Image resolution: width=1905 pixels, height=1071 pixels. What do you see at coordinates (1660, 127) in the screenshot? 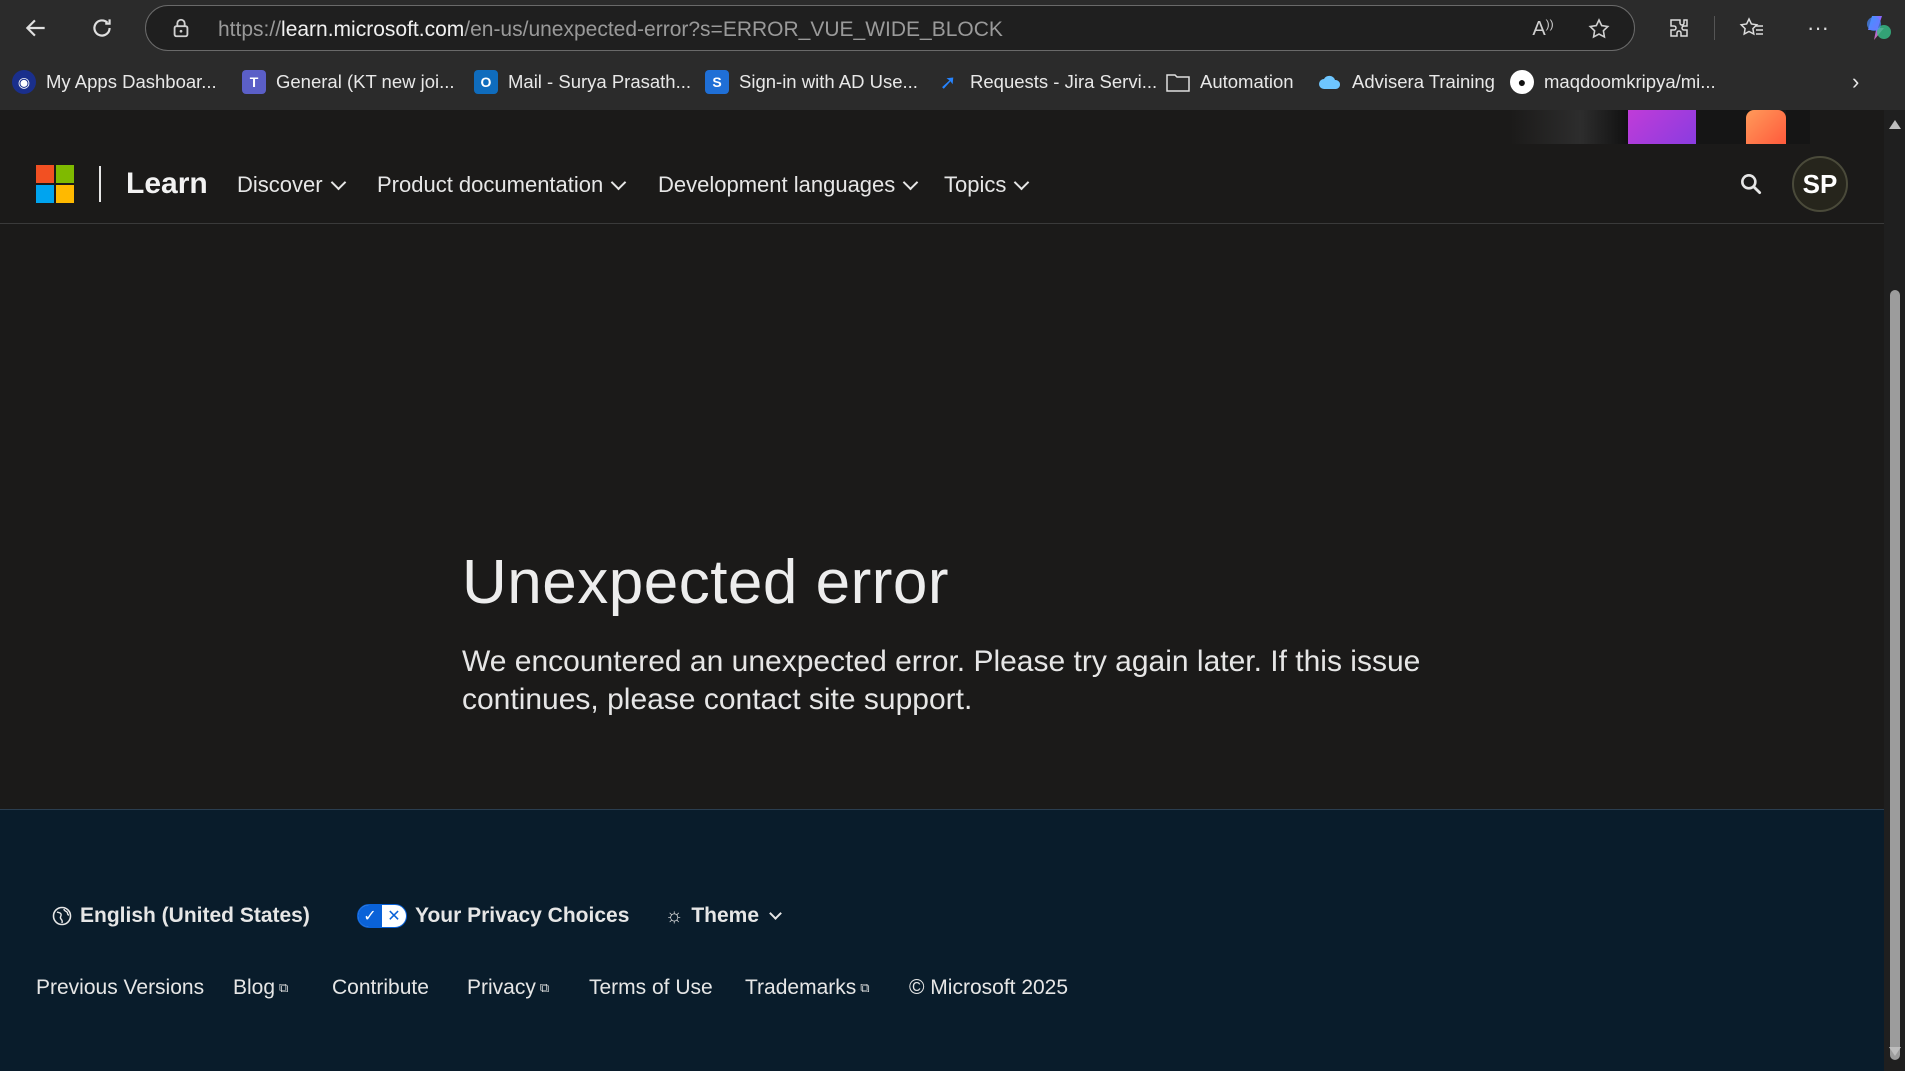
I see `promo-banner-strip` at bounding box center [1660, 127].